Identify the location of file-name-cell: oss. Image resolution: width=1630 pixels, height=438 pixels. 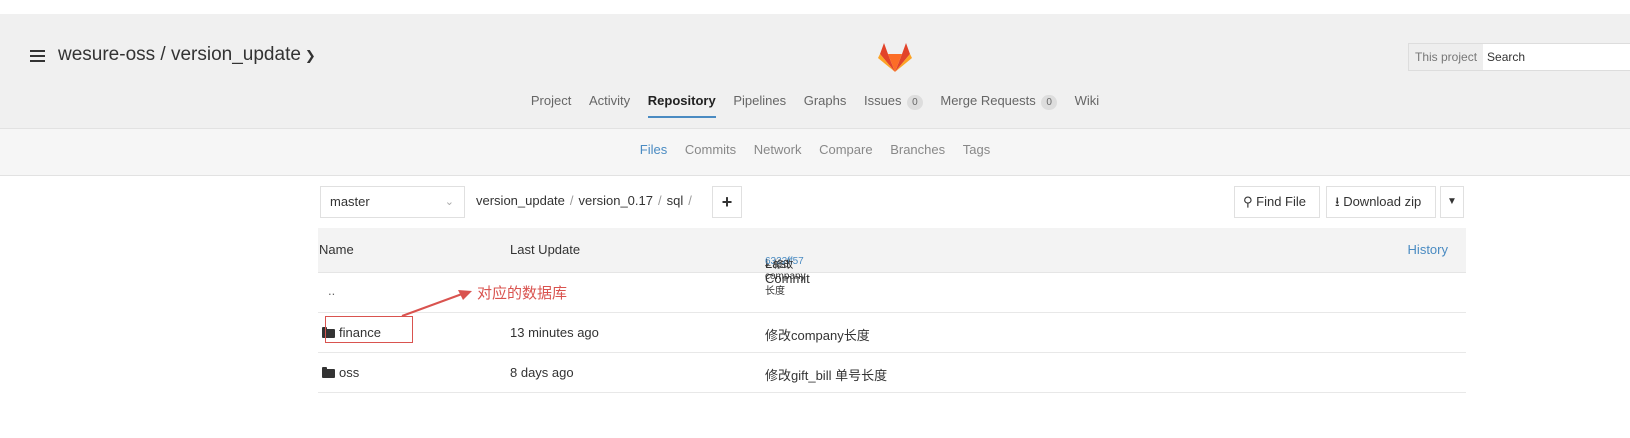
(340, 372).